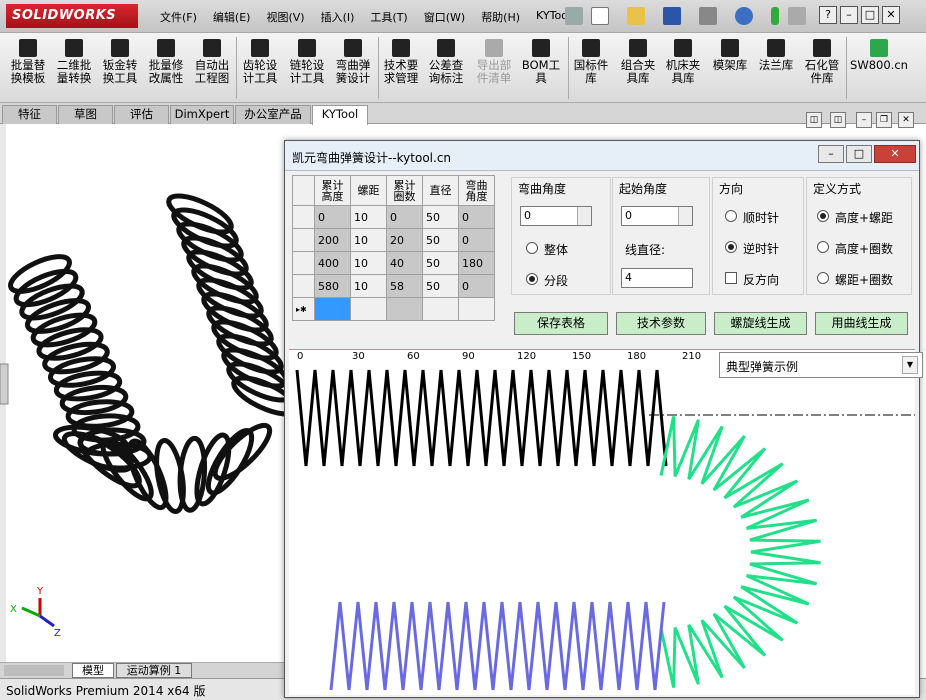 This screenshot has width=926, height=700. What do you see at coordinates (404, 286) in the screenshot?
I see `table-cell: 58` at bounding box center [404, 286].